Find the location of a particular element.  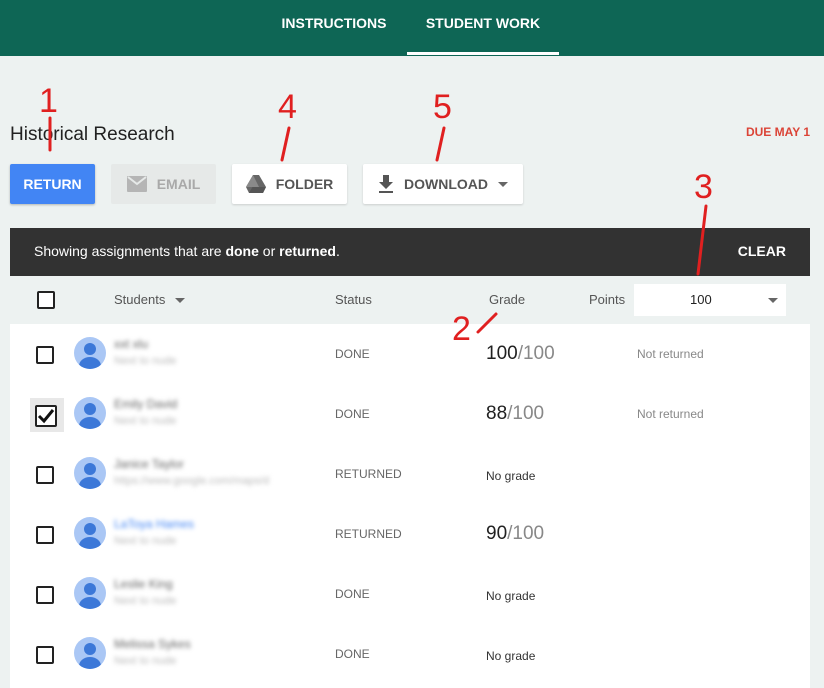

active-tab-indicator is located at coordinates (483, 53).